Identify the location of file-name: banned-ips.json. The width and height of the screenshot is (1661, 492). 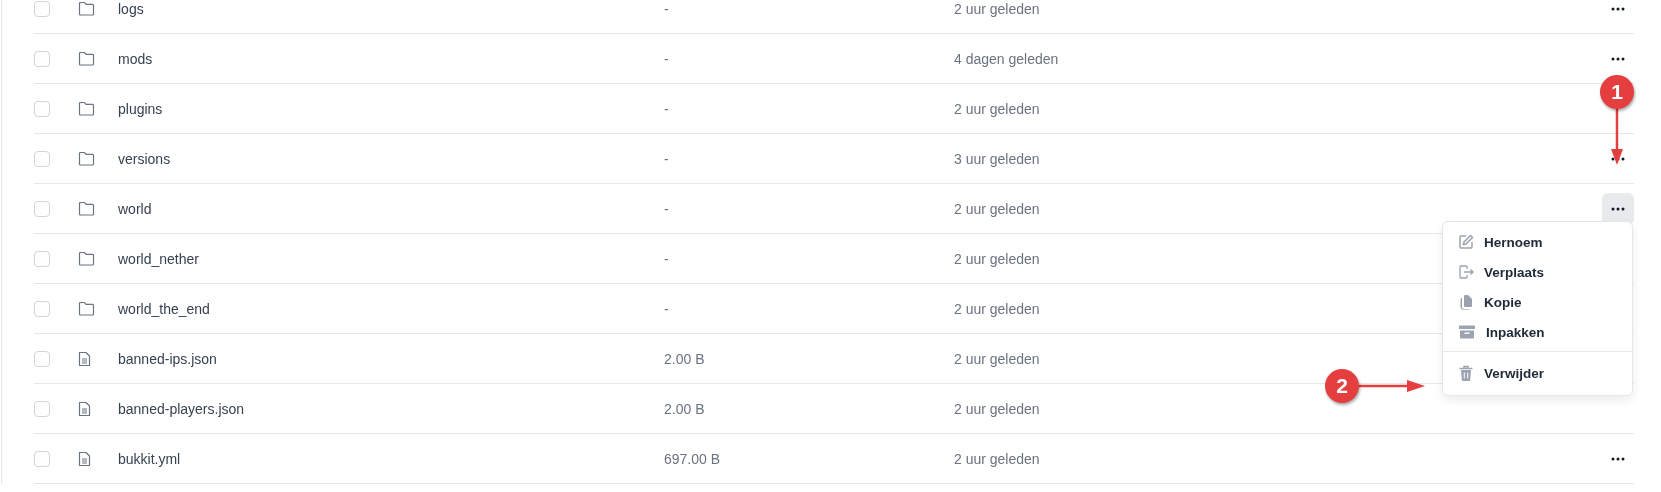
(167, 358).